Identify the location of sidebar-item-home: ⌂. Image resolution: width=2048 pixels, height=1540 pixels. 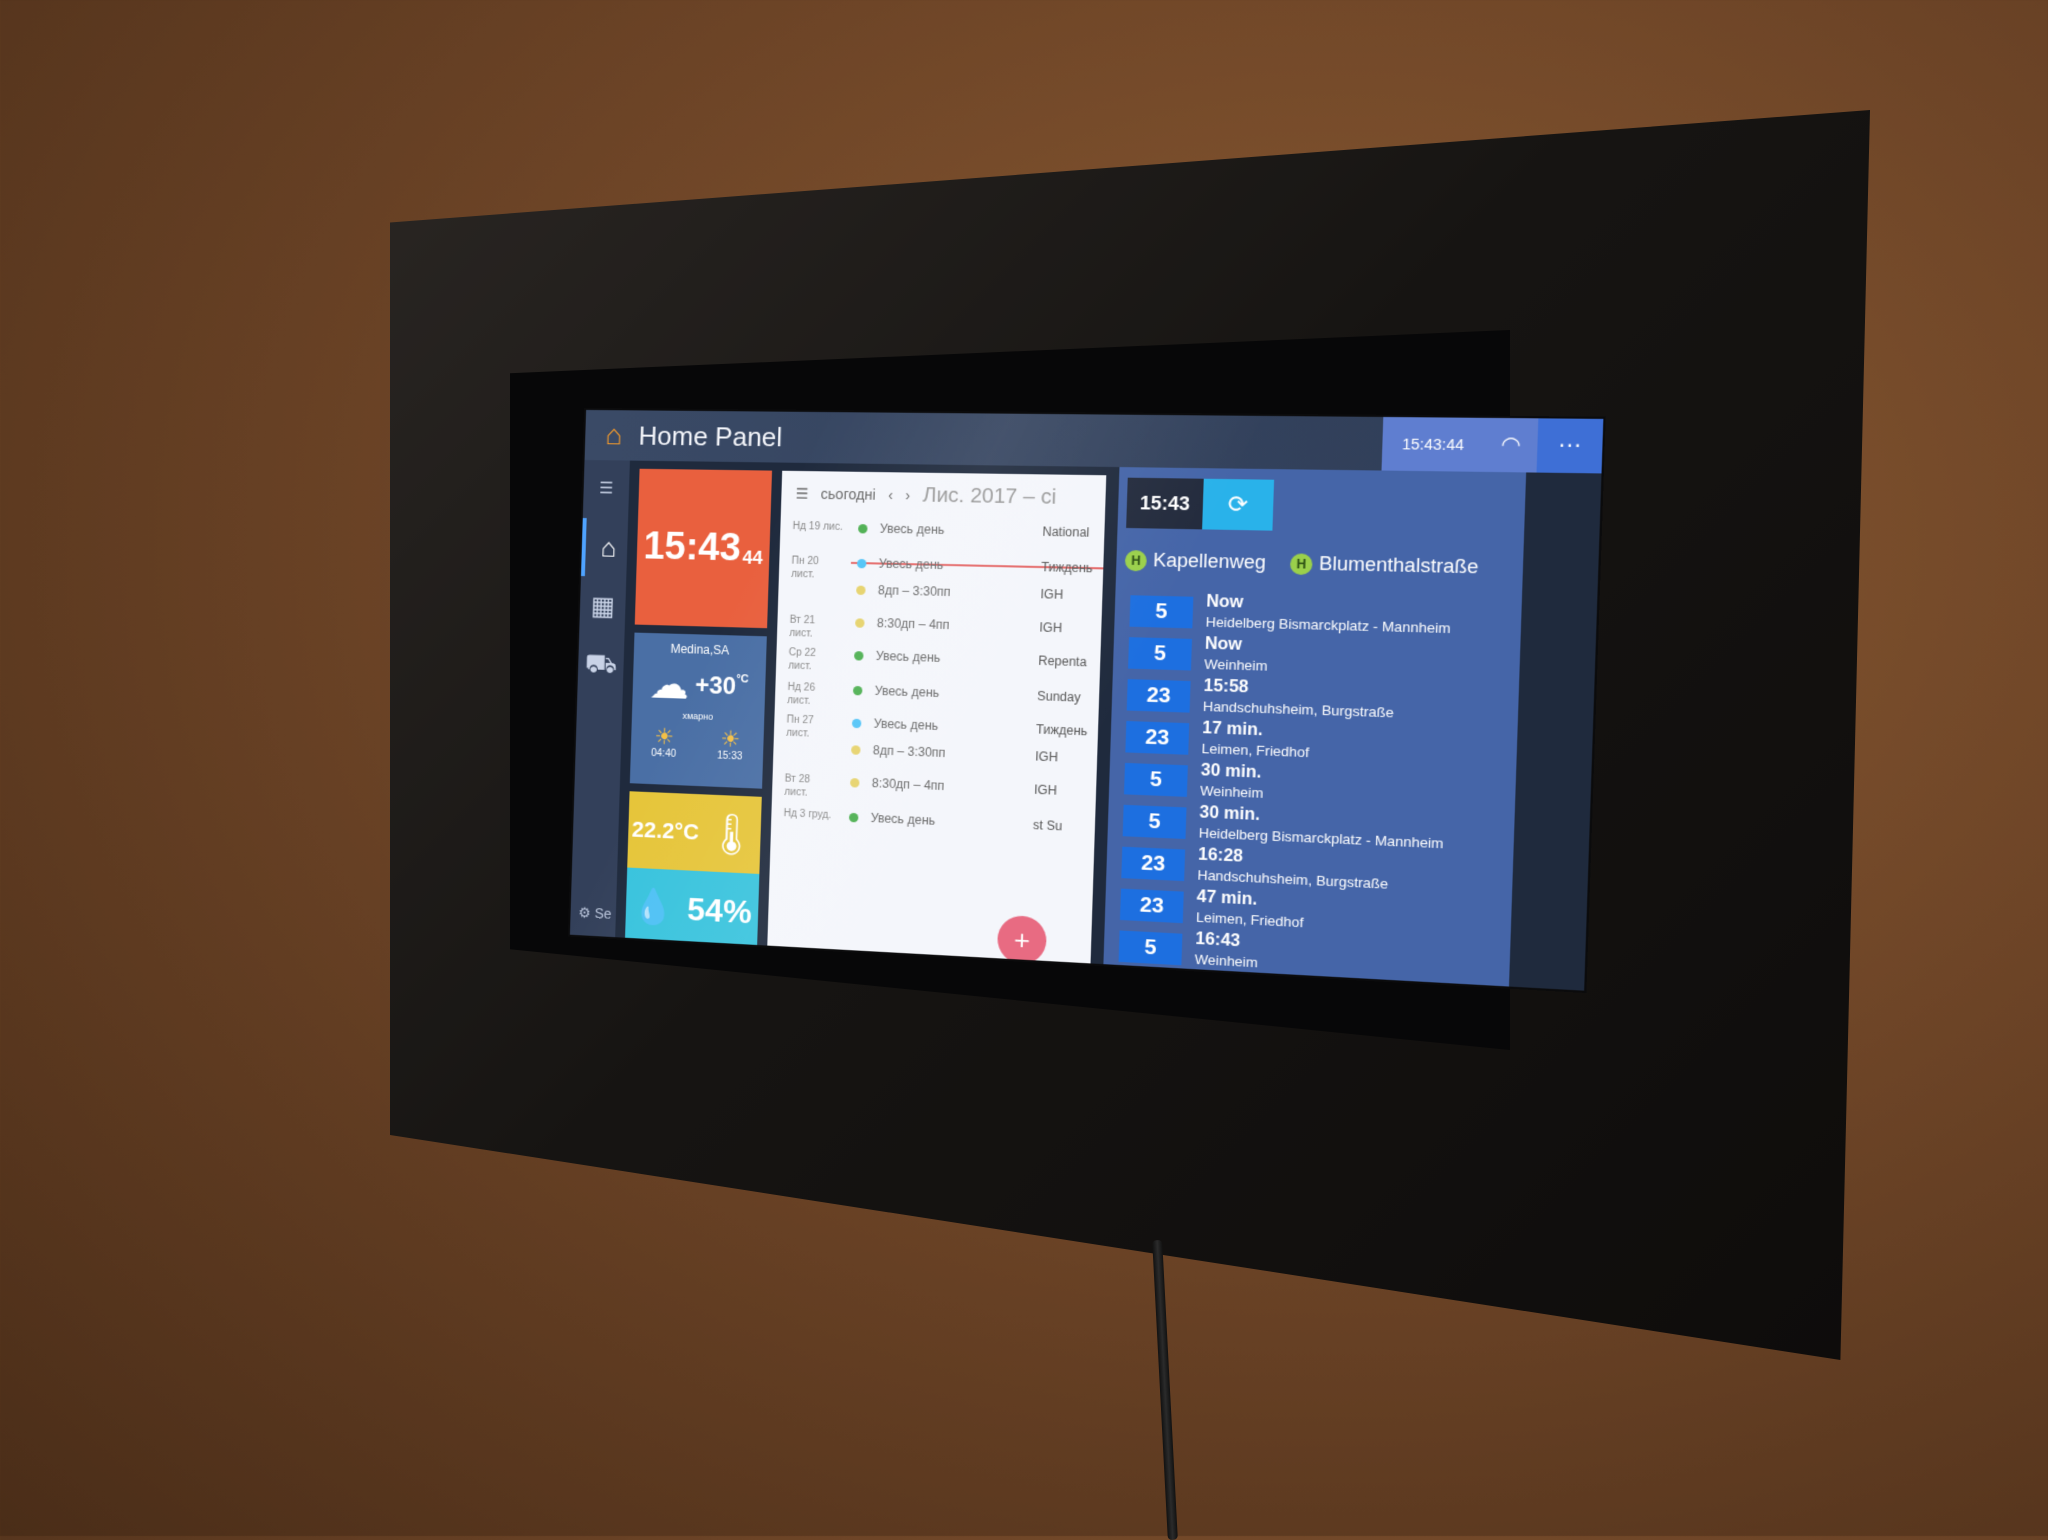
(606, 548).